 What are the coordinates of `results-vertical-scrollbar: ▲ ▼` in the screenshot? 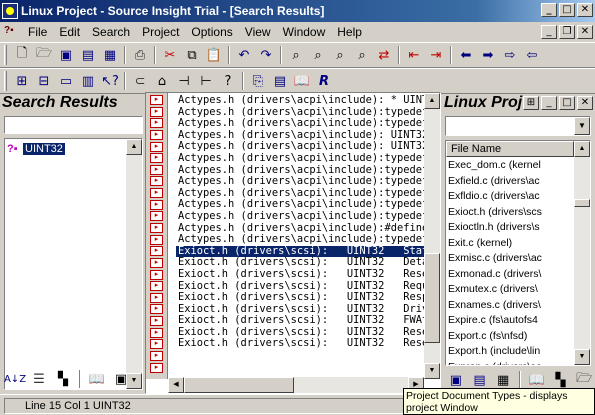 It's located at (432, 236).